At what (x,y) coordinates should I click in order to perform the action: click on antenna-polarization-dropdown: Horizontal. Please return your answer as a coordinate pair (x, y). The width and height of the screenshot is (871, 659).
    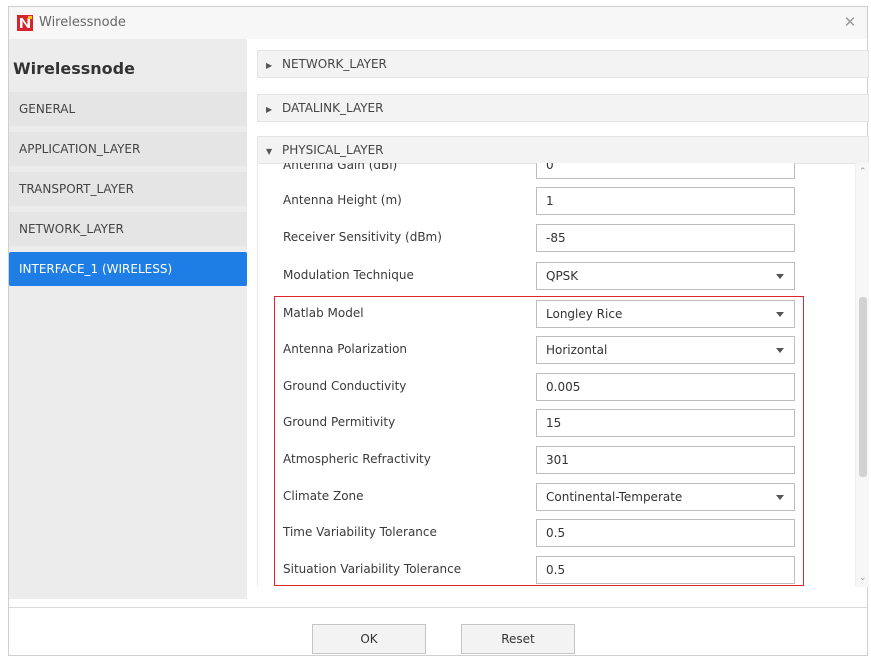
    Looking at the image, I should click on (665, 350).